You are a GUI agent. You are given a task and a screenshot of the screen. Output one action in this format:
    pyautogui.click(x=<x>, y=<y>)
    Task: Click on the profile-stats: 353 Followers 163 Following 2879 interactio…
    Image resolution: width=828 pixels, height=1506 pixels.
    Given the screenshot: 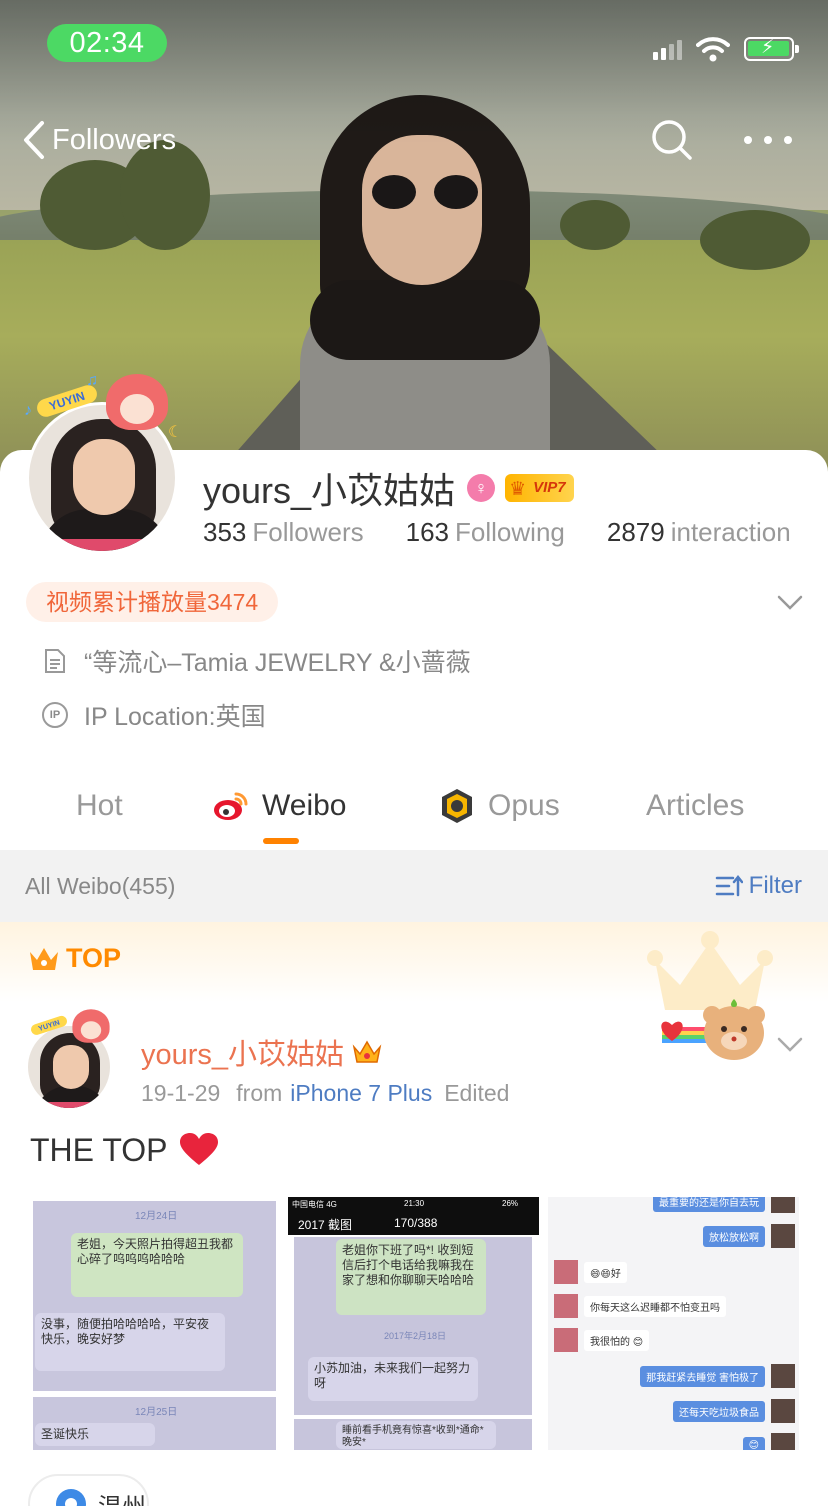 What is the action you would take?
    pyautogui.click(x=515, y=532)
    